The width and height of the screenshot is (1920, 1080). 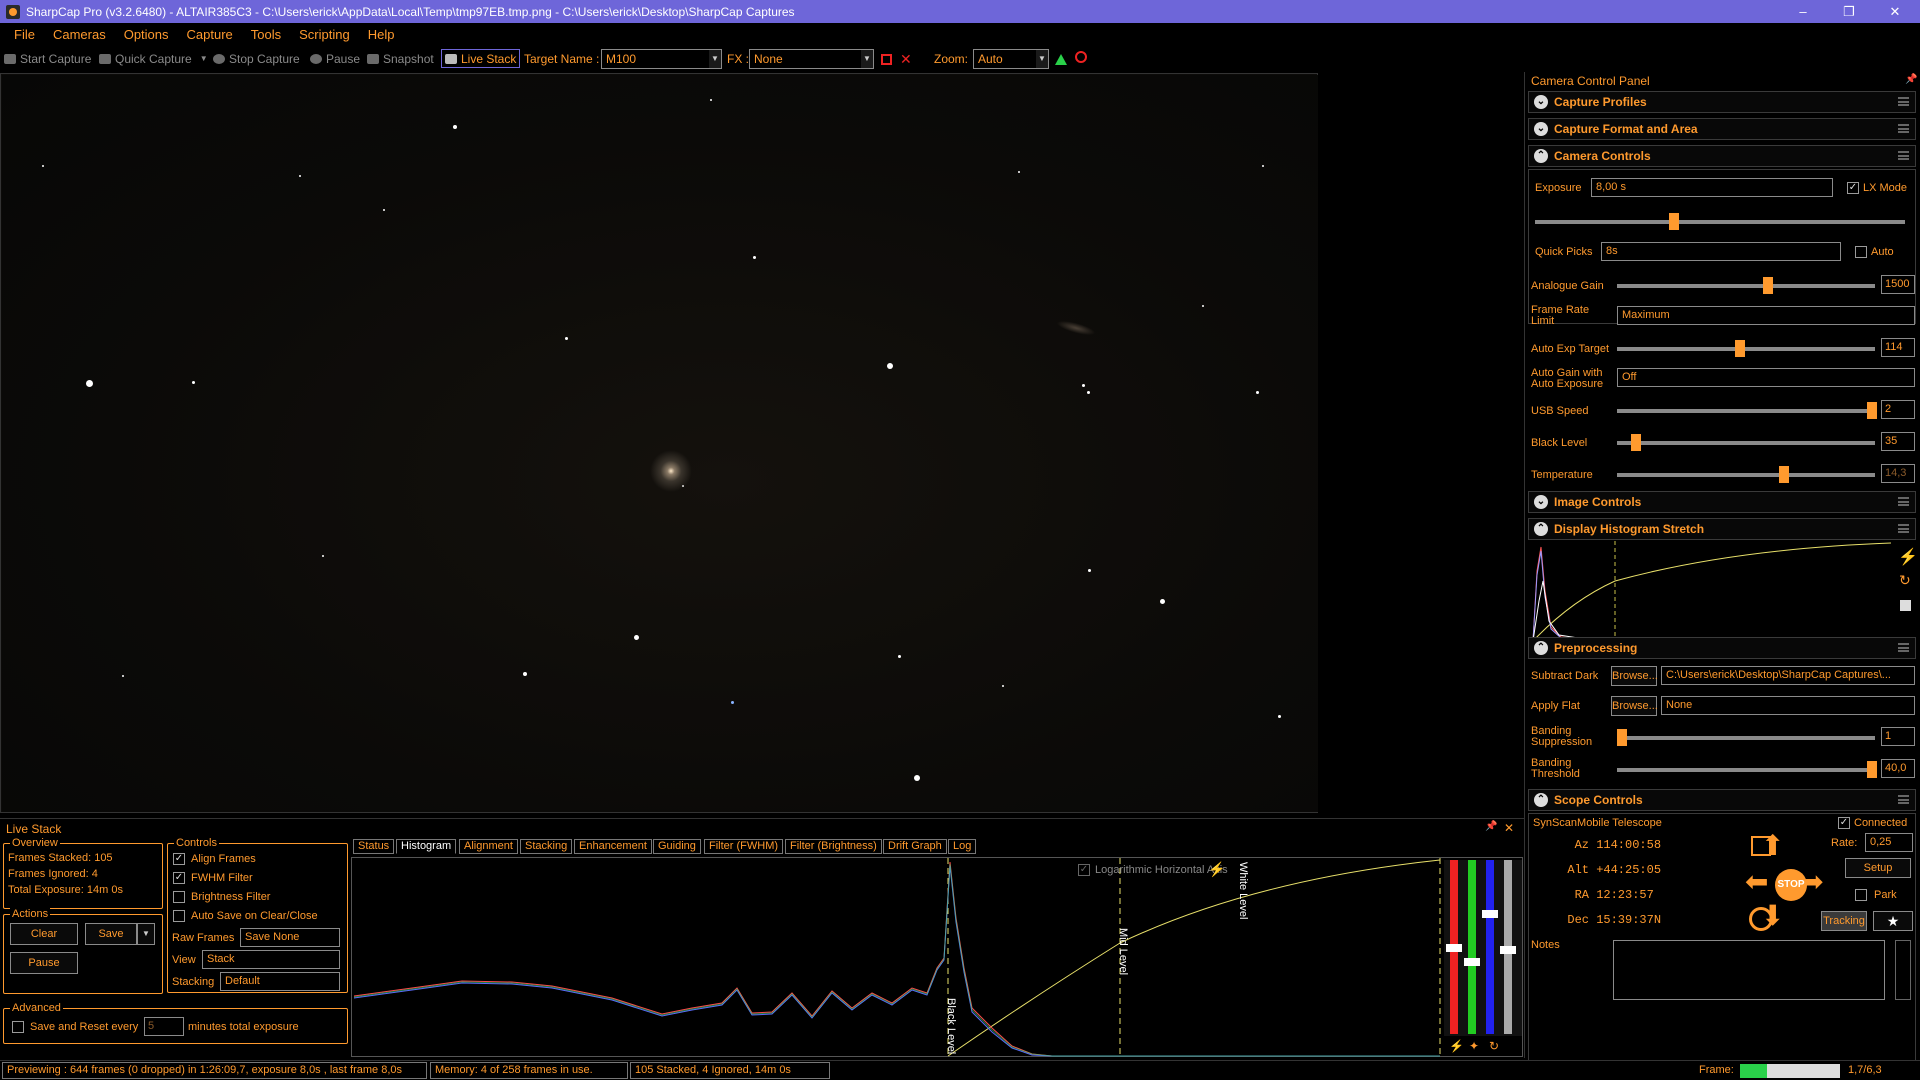 What do you see at coordinates (179, 878) in the screenshot?
I see `fwhm-filter-checkbox: ✓` at bounding box center [179, 878].